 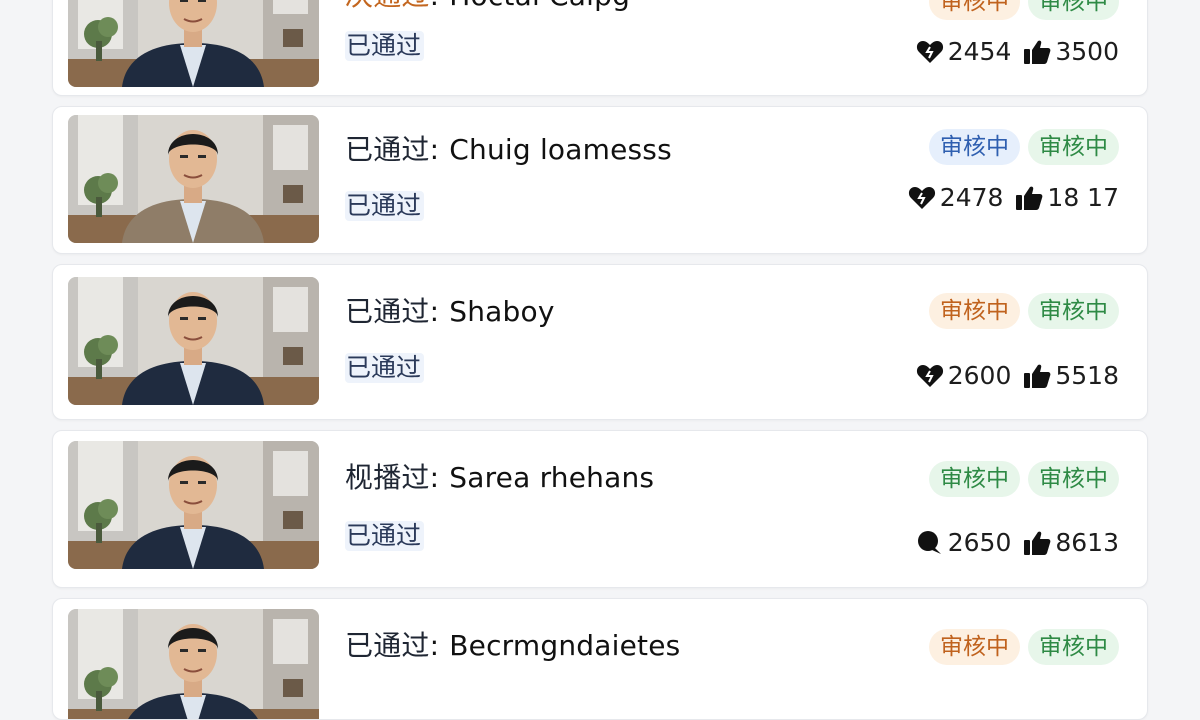 I want to click on item-title: 决通过: Hoctal Calpg, so click(x=487, y=6).